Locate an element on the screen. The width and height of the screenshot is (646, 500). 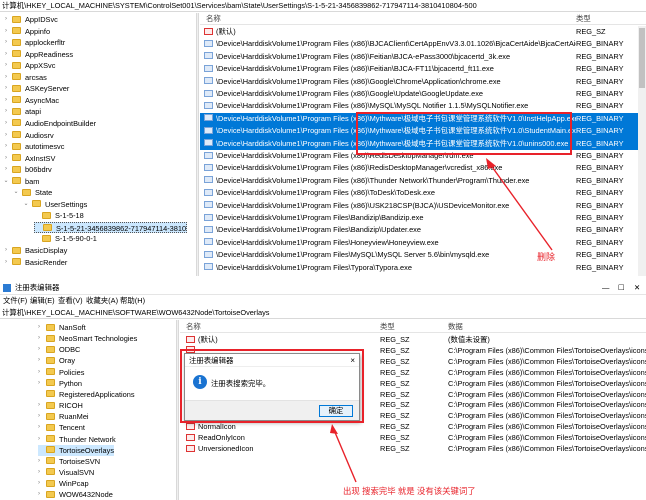
tree-node: › VisualSVN is located at coordinates (66, 473).